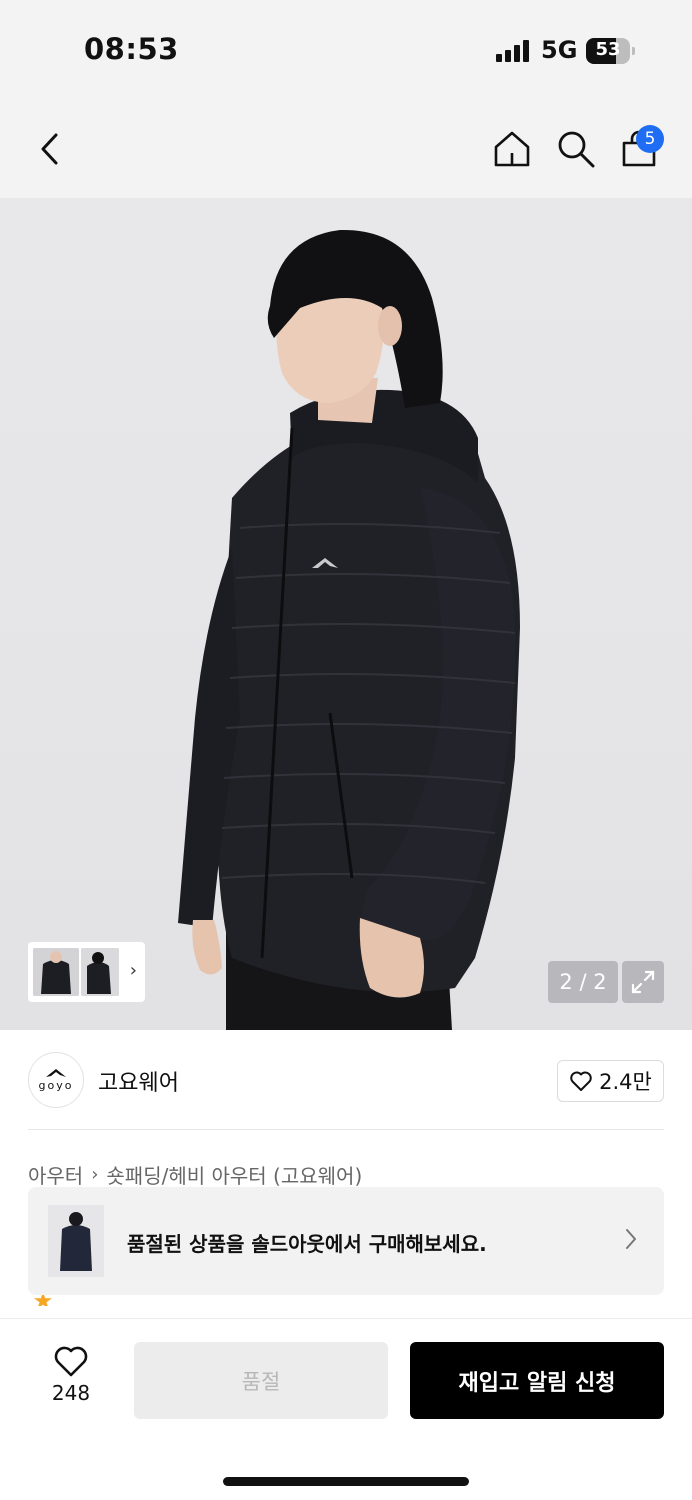 This screenshot has height=1500, width=692. What do you see at coordinates (71, 1393) in the screenshot?
I see `wishlist-count: 248` at bounding box center [71, 1393].